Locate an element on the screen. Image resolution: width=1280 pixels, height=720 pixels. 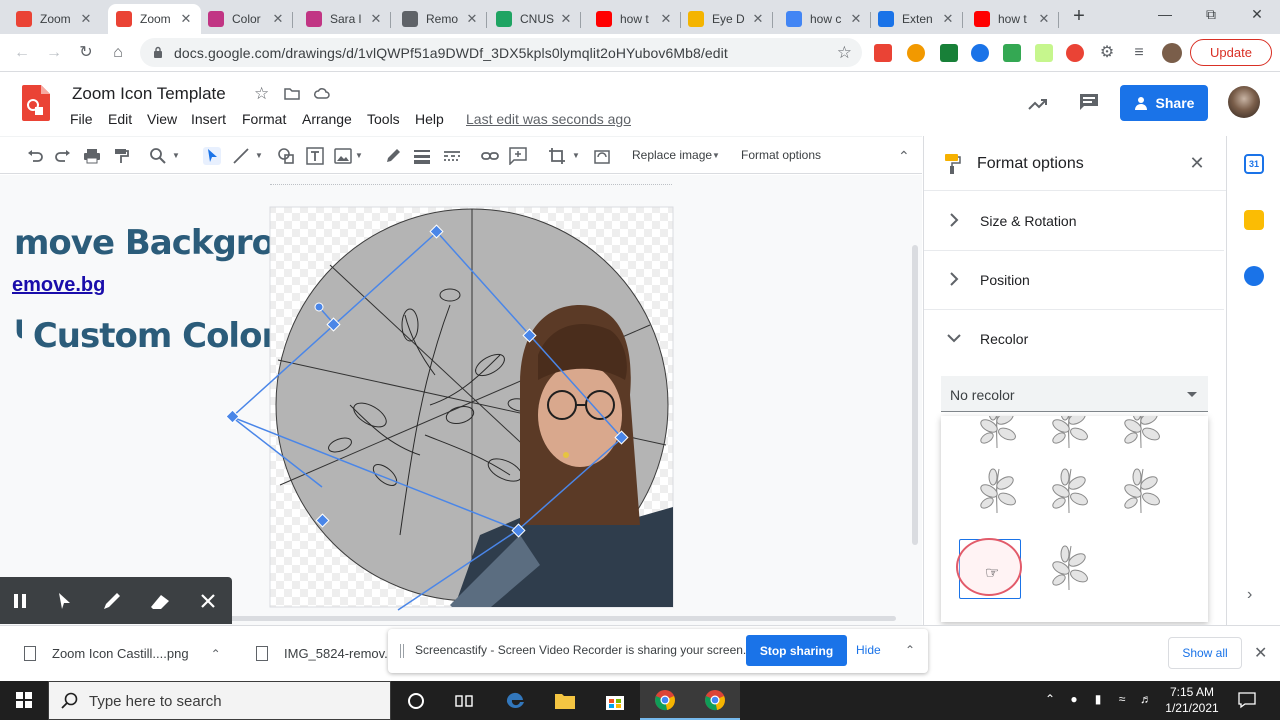
volume-icon: ♬ is located at coordinates (1146, 700).